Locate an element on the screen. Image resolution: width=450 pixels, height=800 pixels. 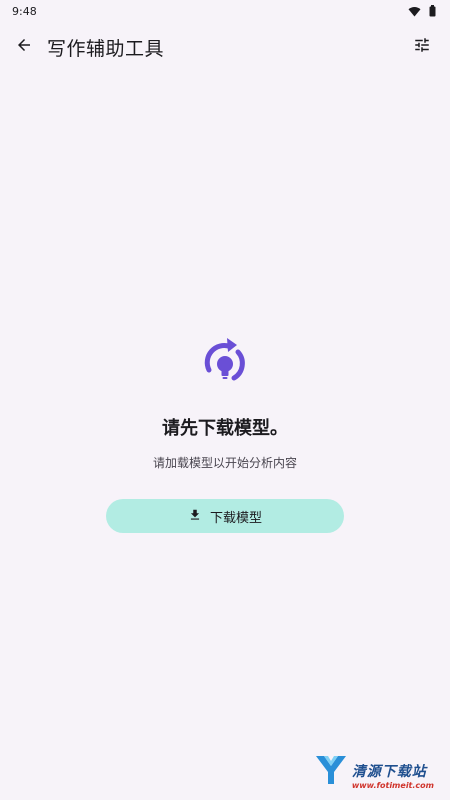
watermark-url: www.fotimeit.com is located at coordinates (392, 785).